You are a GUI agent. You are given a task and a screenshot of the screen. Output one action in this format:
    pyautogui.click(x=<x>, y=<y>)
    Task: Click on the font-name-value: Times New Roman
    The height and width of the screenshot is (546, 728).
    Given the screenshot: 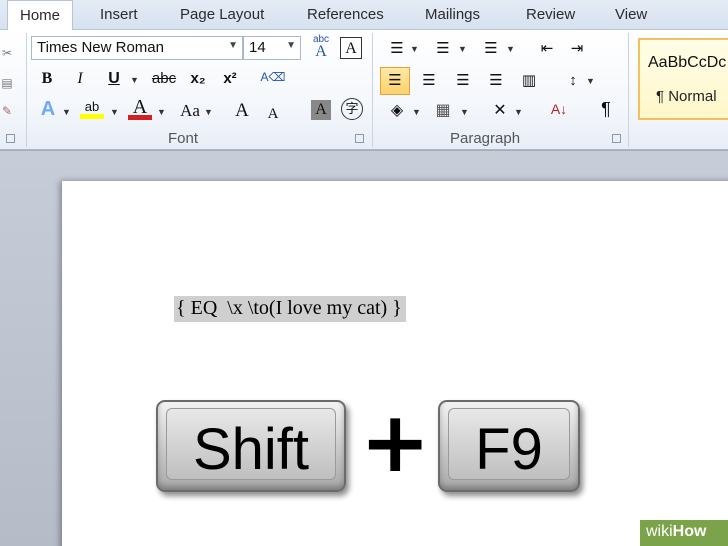 What is the action you would take?
    pyautogui.click(x=100, y=47)
    